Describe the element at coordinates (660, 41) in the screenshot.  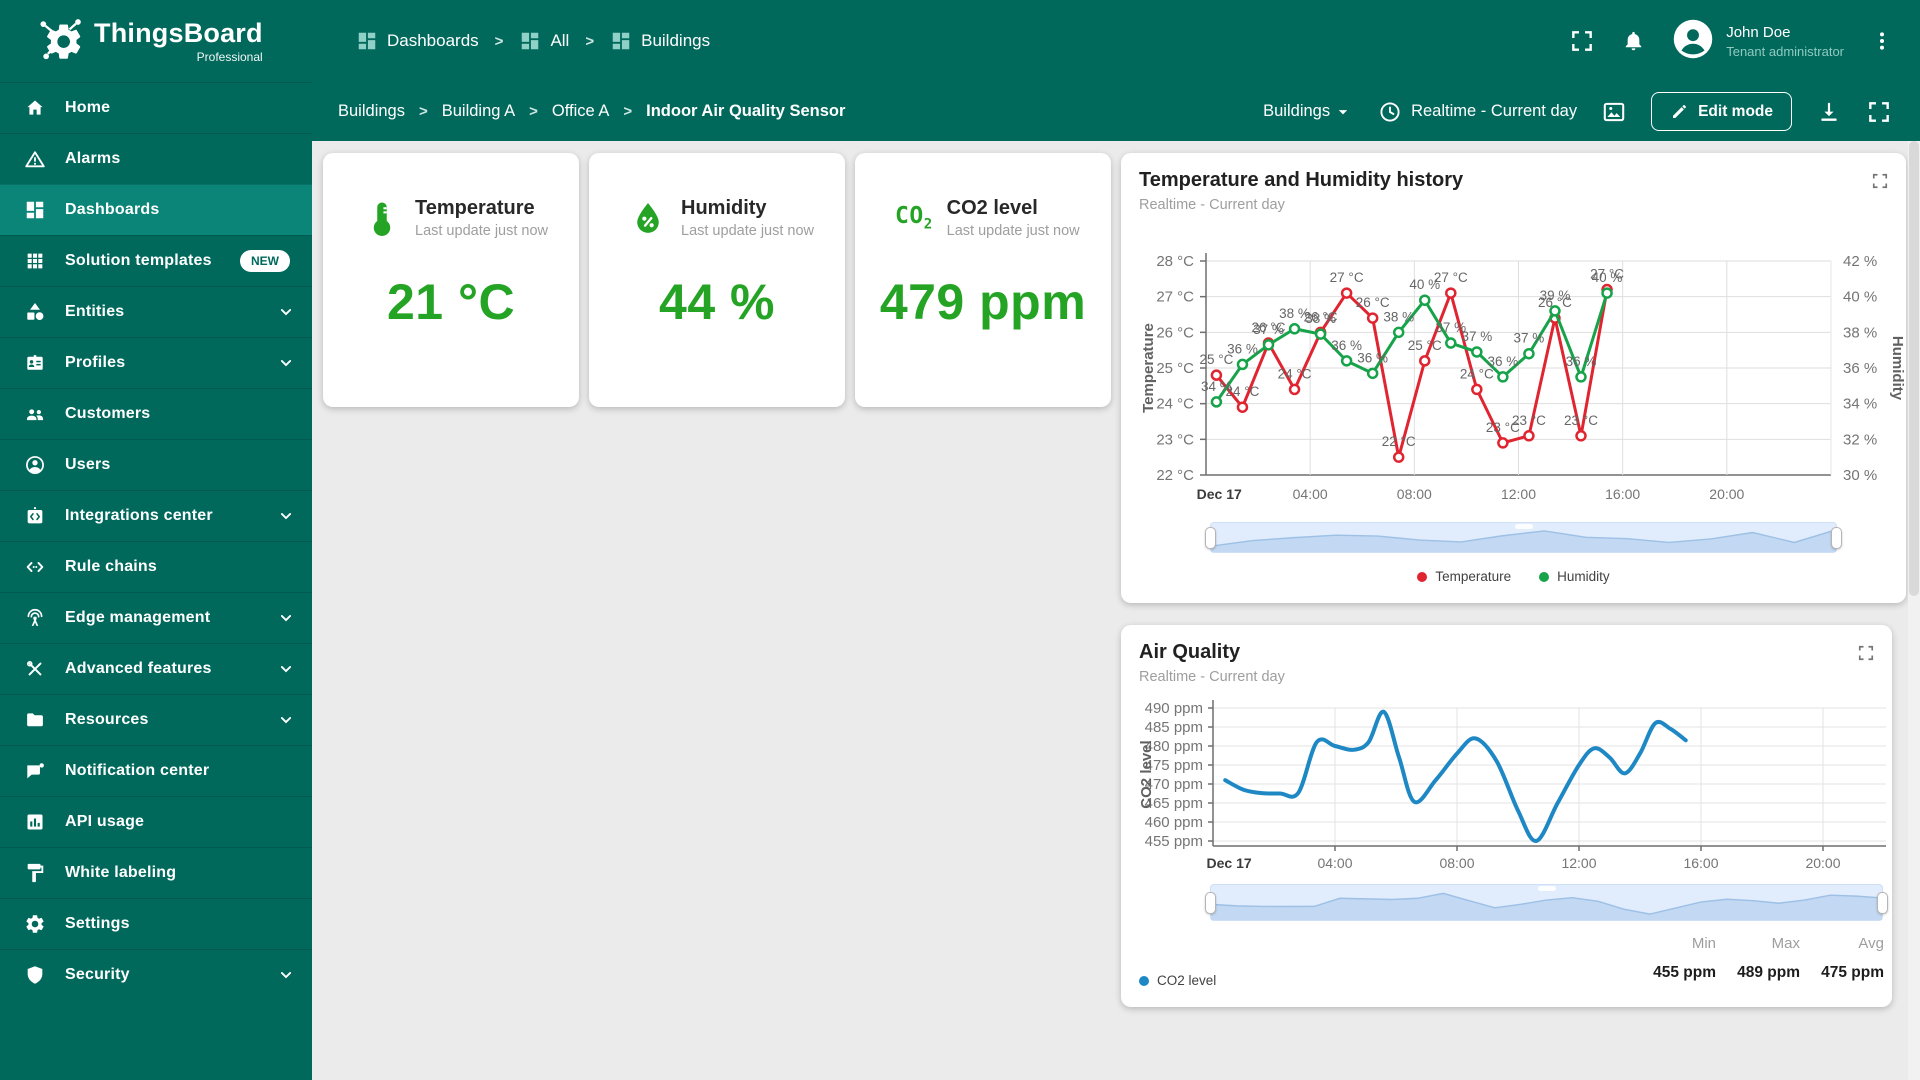
I see `breadcrumb-buildings: Buildings` at that location.